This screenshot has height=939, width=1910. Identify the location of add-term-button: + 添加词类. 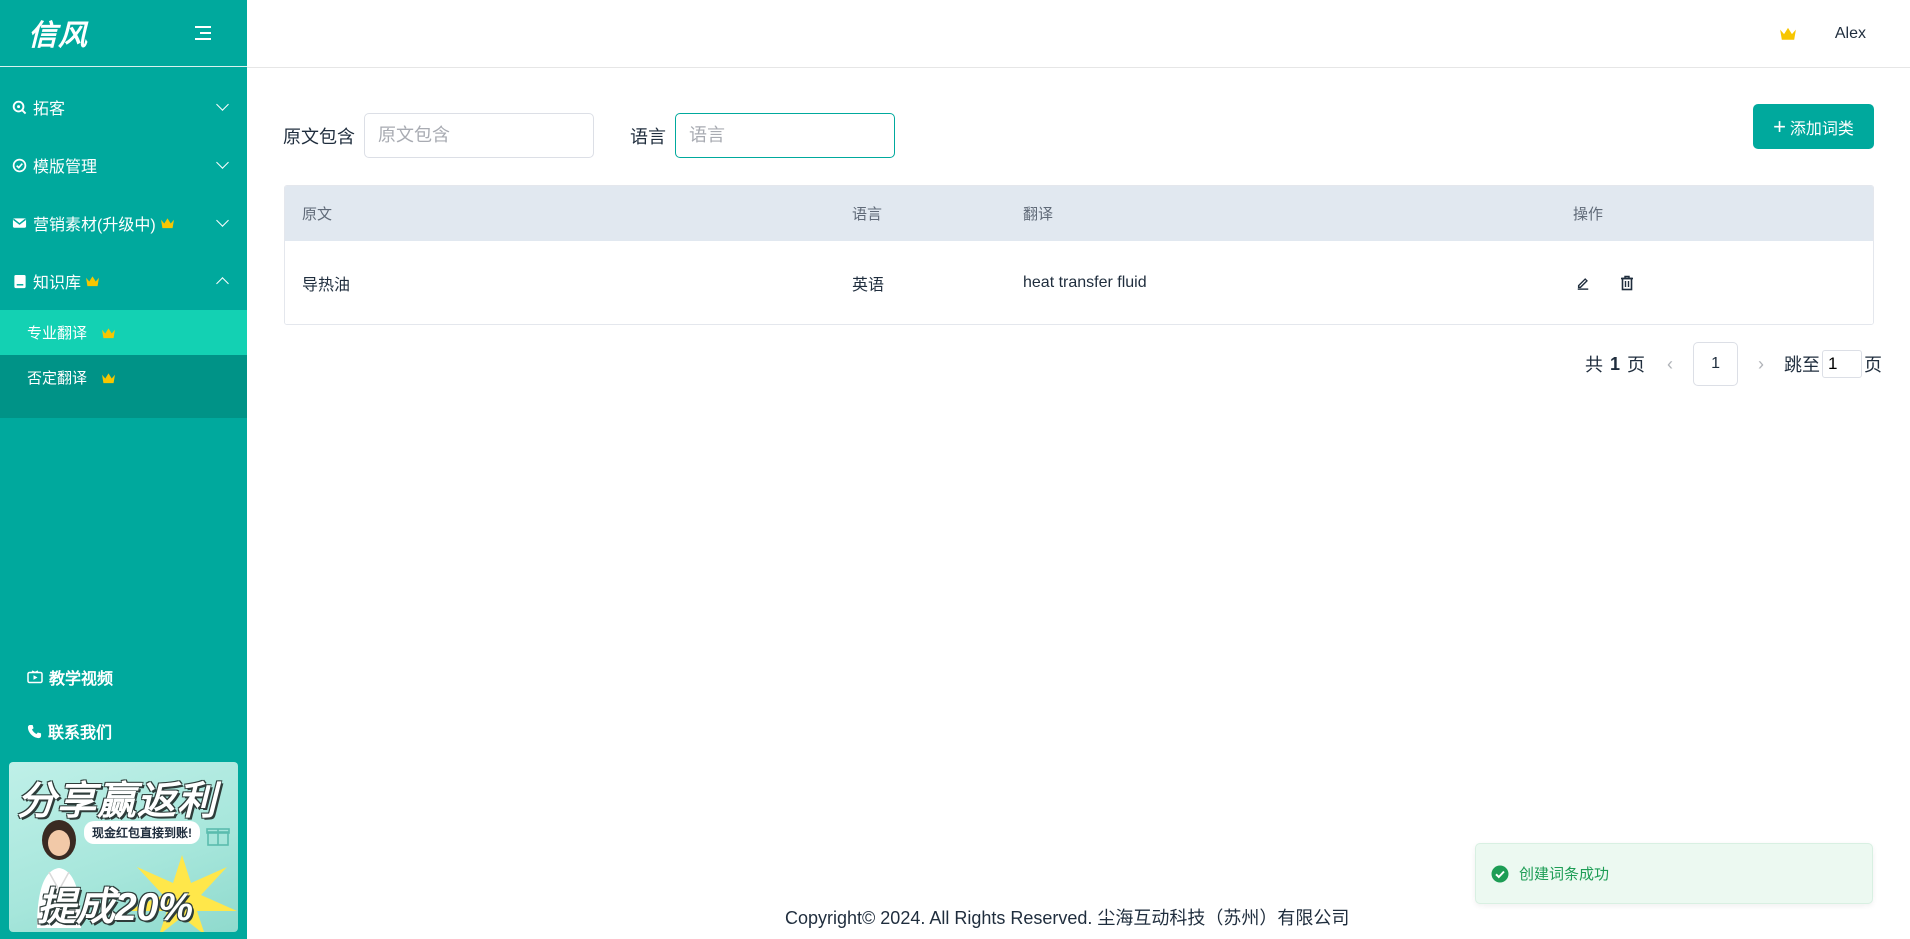
(1813, 126).